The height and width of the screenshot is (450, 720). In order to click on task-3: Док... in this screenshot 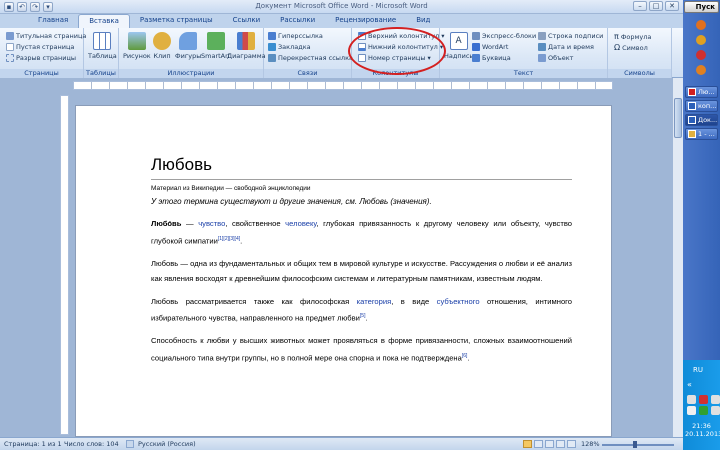, I will do `click(701, 120)`.